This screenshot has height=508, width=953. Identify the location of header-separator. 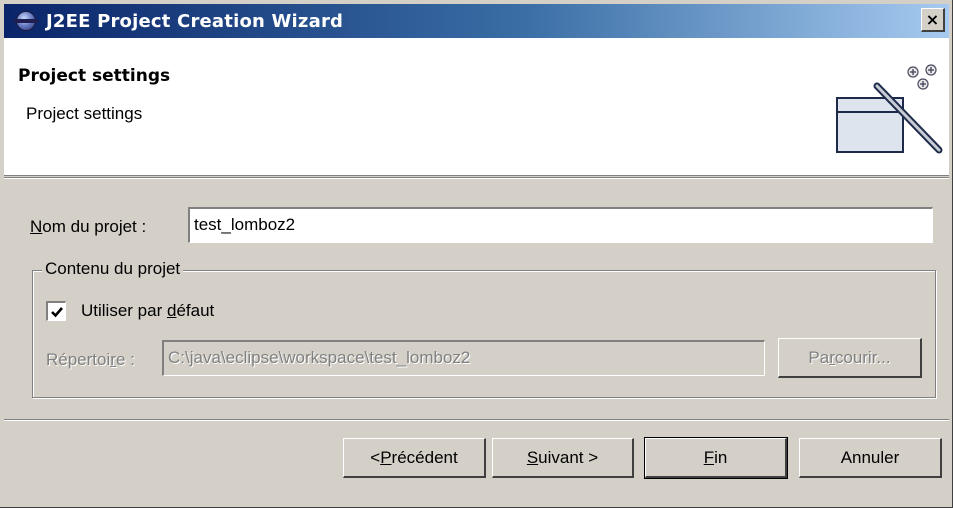
(476, 178).